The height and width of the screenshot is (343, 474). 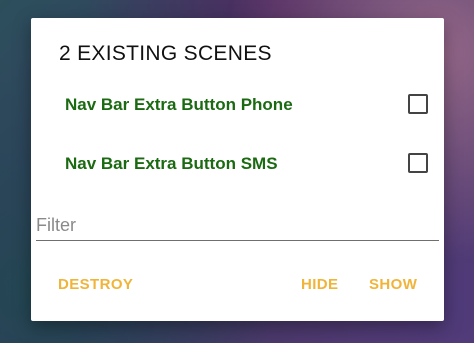 I want to click on filter-input, so click(x=236, y=225).